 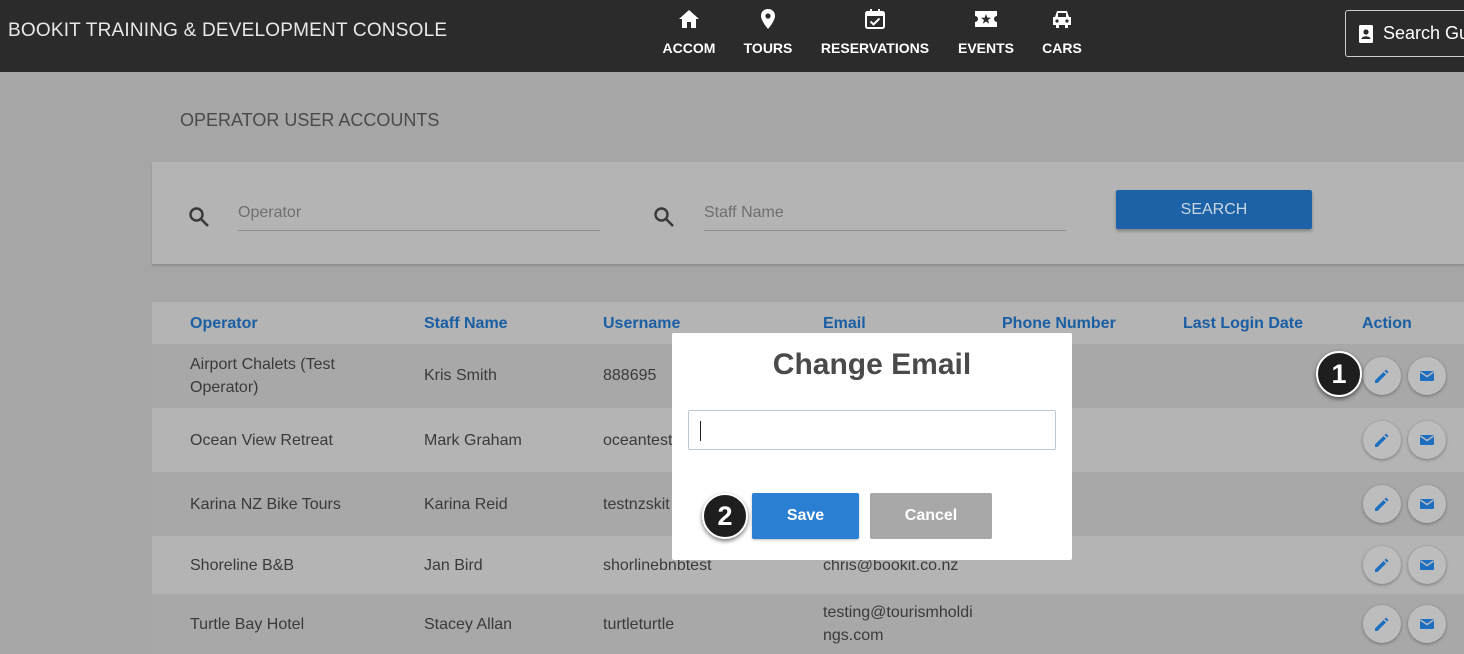 What do you see at coordinates (310, 120) in the screenshot?
I see `page-title: OPERATOR USER ACCOUNTS` at bounding box center [310, 120].